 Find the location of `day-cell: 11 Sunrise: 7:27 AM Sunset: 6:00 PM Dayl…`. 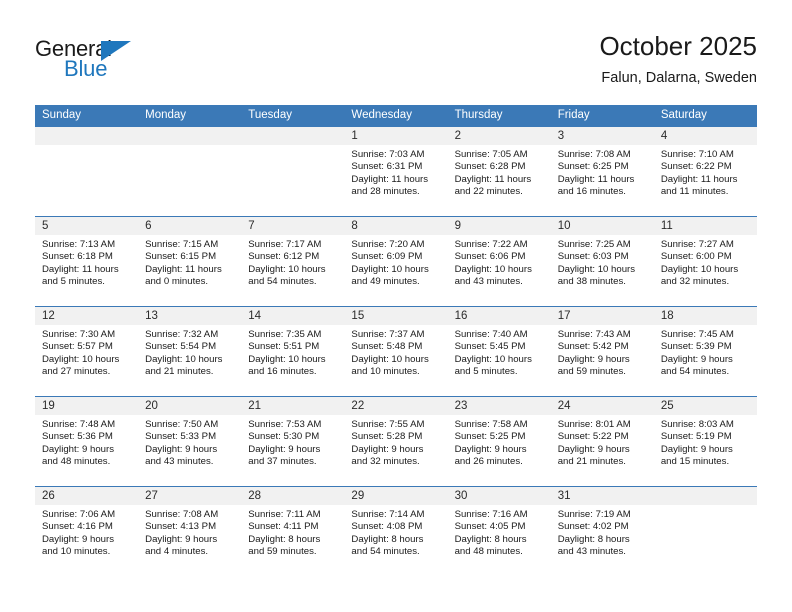

day-cell: 11 Sunrise: 7:27 AM Sunset: 6:00 PM Dayl… is located at coordinates (705, 261).